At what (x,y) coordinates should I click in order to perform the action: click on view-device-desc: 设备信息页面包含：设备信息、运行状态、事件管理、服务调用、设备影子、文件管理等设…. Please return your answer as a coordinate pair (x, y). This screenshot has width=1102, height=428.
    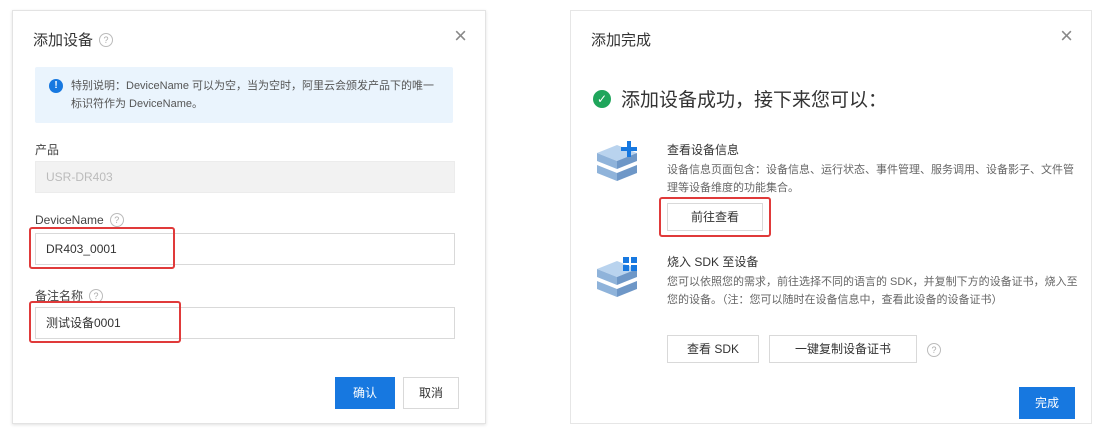
    Looking at the image, I should click on (870, 179).